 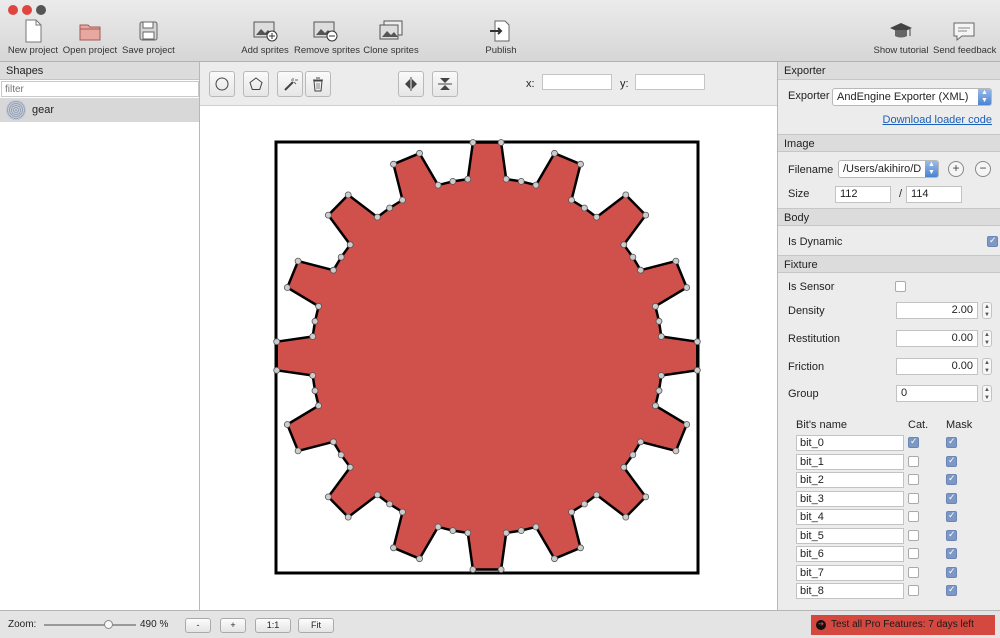 What do you see at coordinates (863, 194) in the screenshot?
I see `width-field: 112` at bounding box center [863, 194].